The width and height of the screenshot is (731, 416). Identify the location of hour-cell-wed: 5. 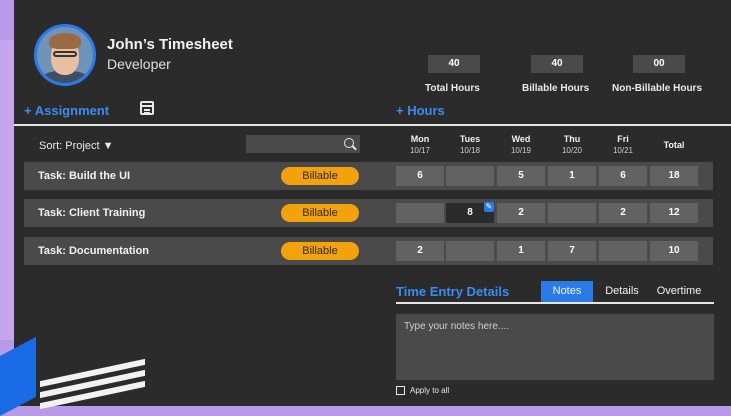
(521, 176).